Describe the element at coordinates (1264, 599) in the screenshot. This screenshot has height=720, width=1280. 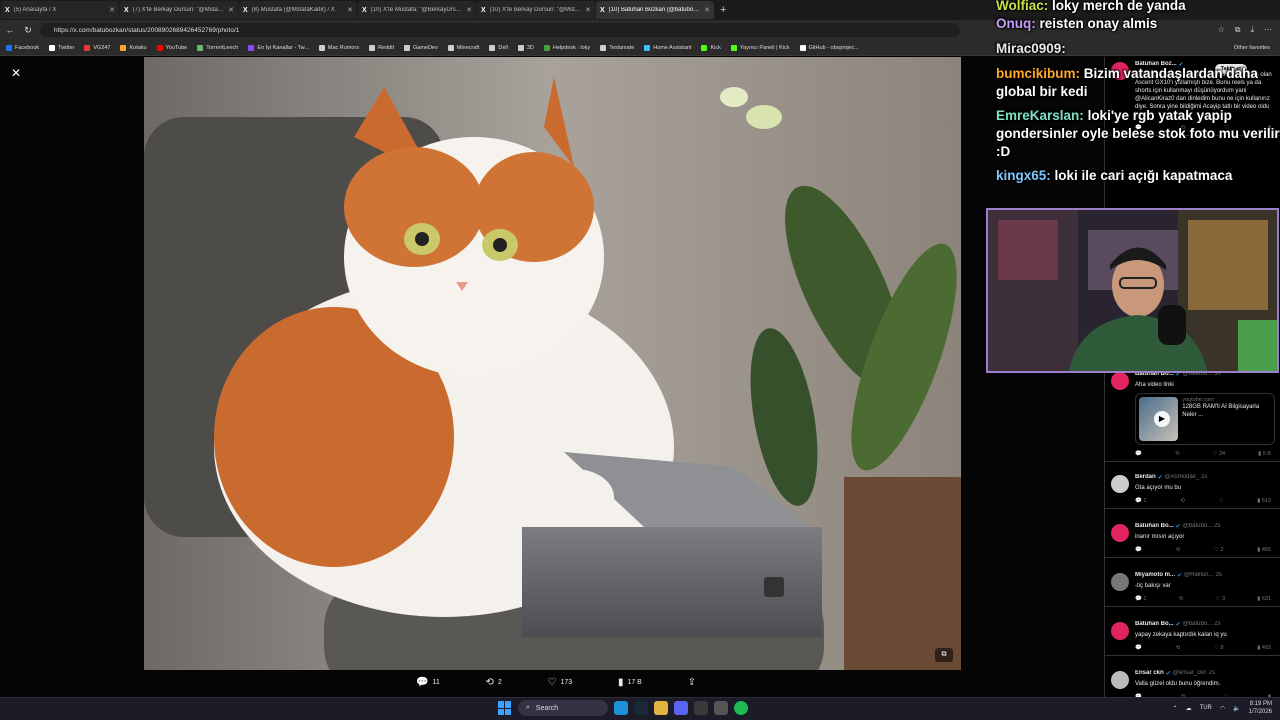
I see `views-button: ▮ 631` at that location.